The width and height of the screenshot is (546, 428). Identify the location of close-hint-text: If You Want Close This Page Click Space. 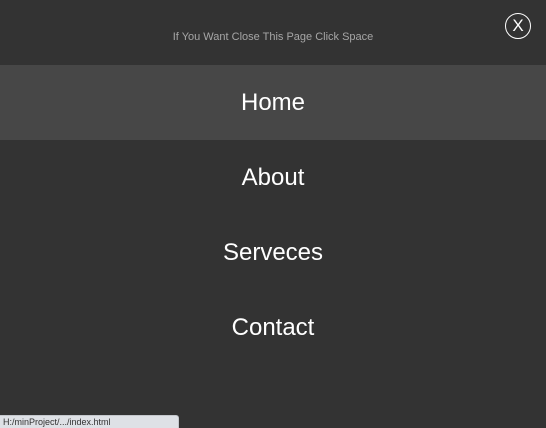
(273, 37).